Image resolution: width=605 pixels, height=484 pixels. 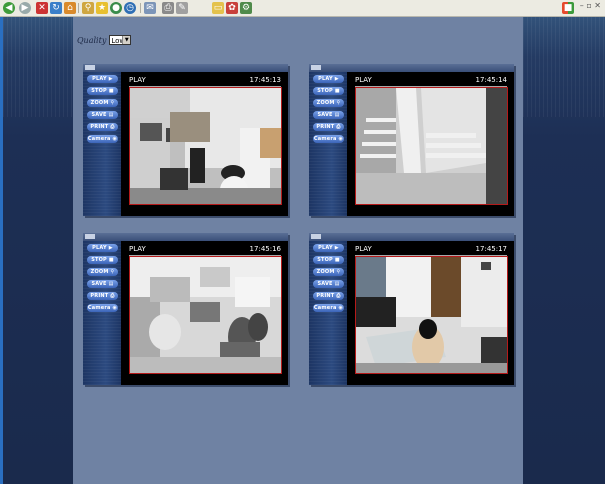 I want to click on reception-scene-image, so click(x=431, y=315).